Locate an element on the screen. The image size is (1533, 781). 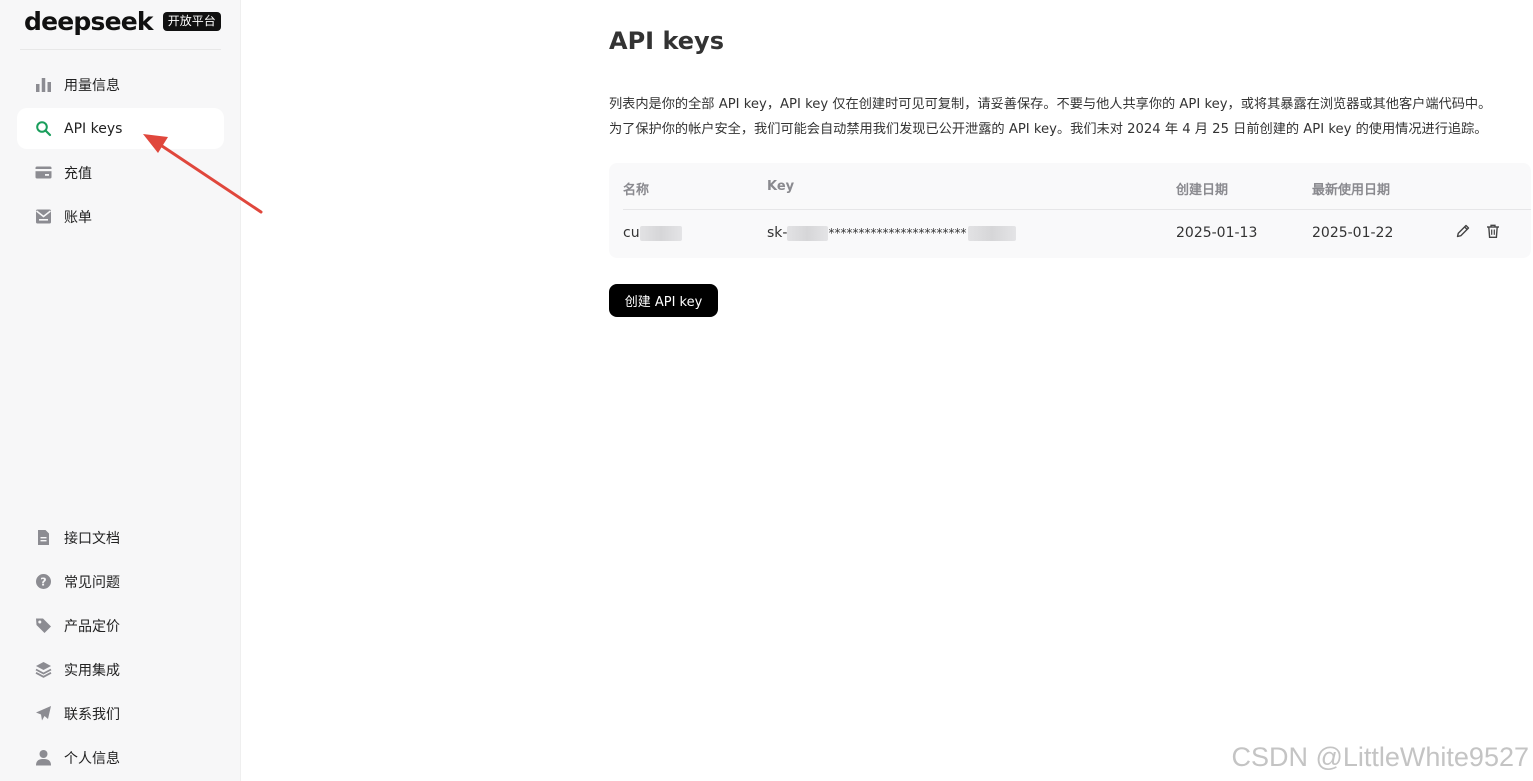
price-tag-icon is located at coordinates (43, 625).